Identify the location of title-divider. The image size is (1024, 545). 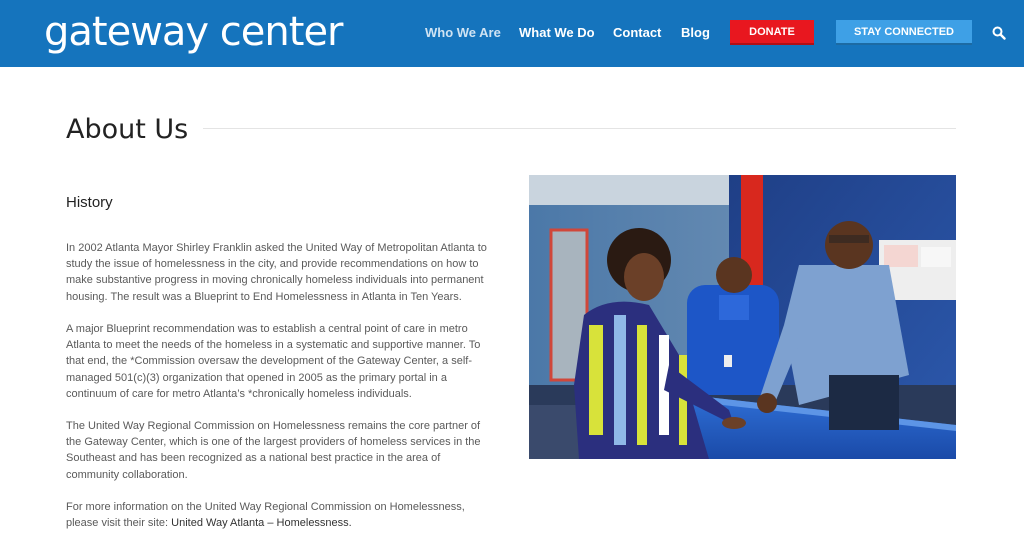
(579, 128).